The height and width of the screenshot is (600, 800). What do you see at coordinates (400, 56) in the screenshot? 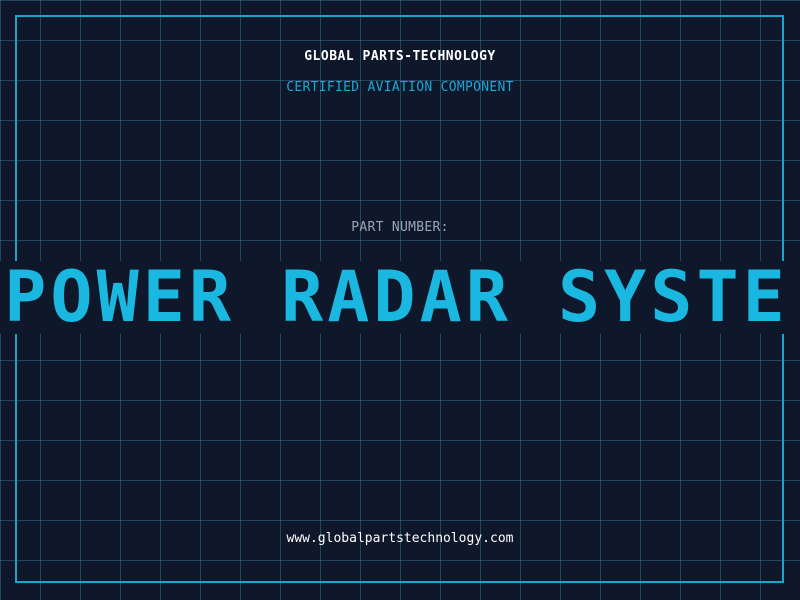
I see `company-name: GLOBAL PARTS-TECHNOLOGY` at bounding box center [400, 56].